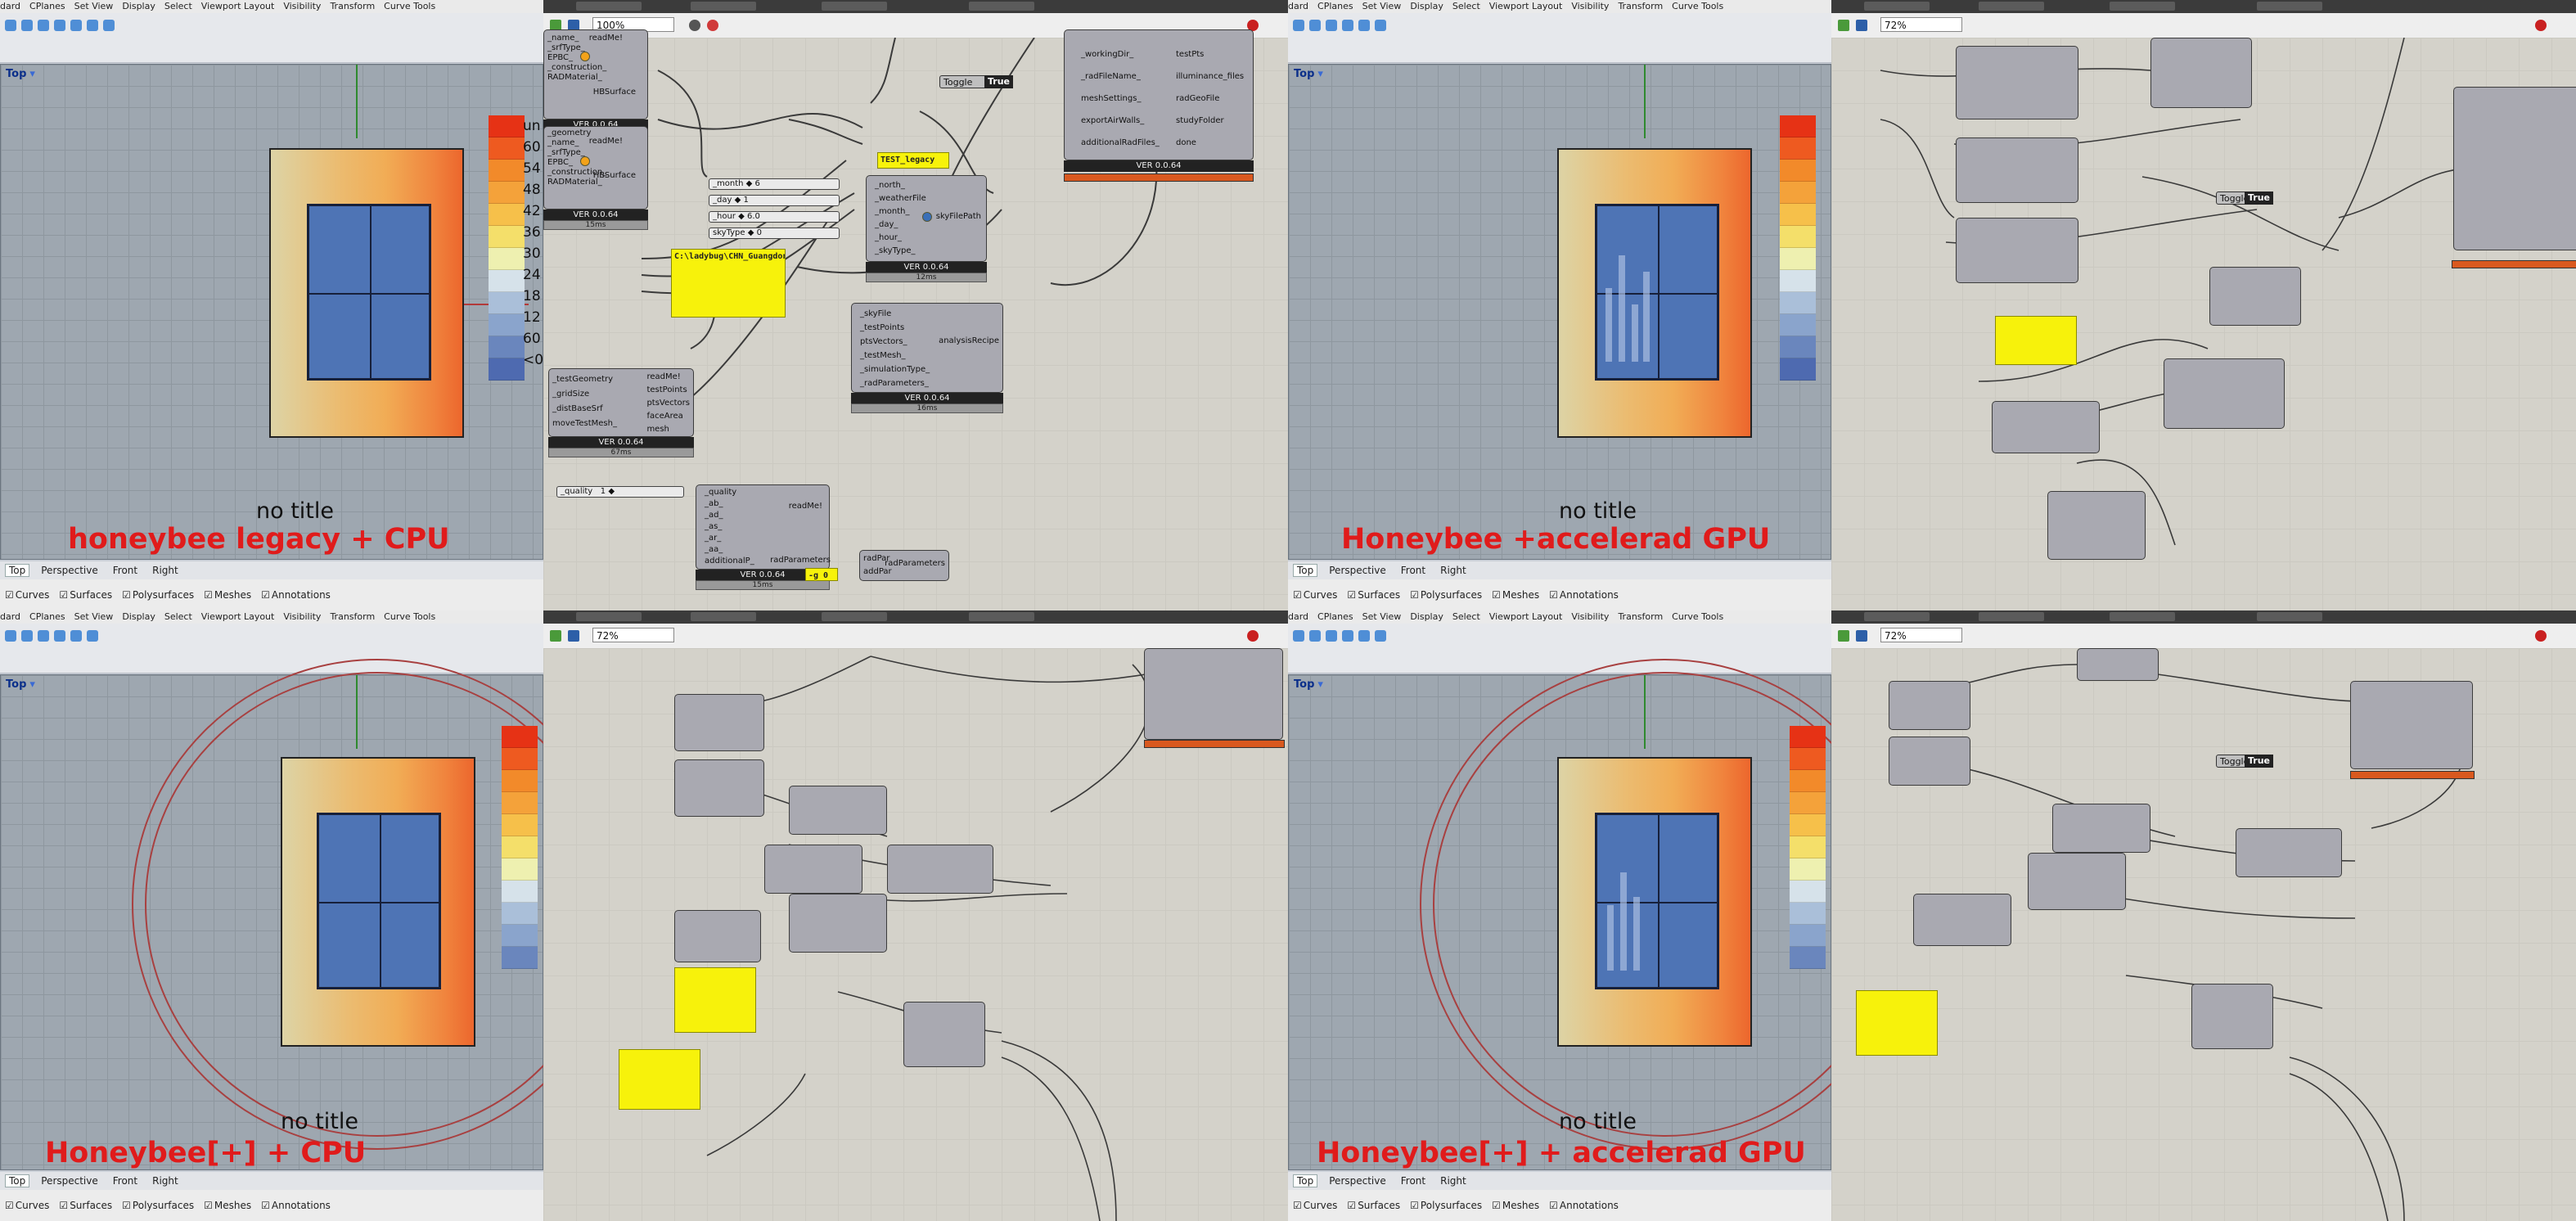  What do you see at coordinates (715, 1000) in the screenshot?
I see `epw-path-panel` at bounding box center [715, 1000].